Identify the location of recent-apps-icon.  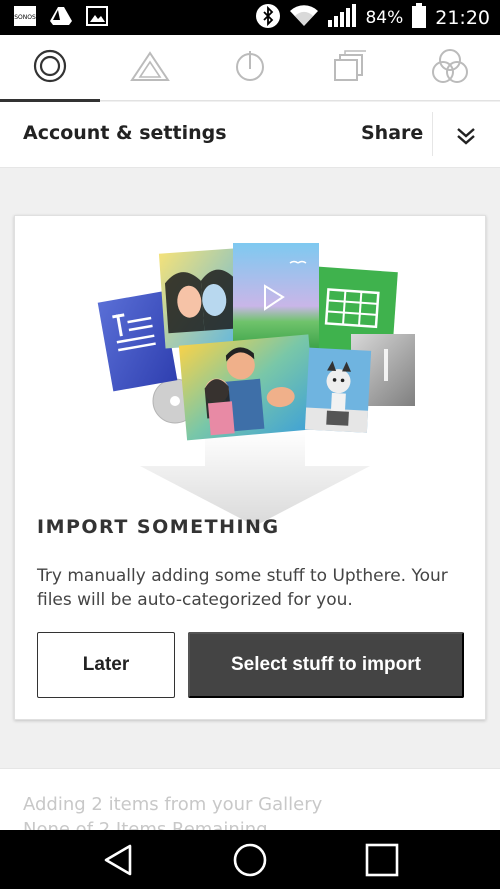
(382, 860).